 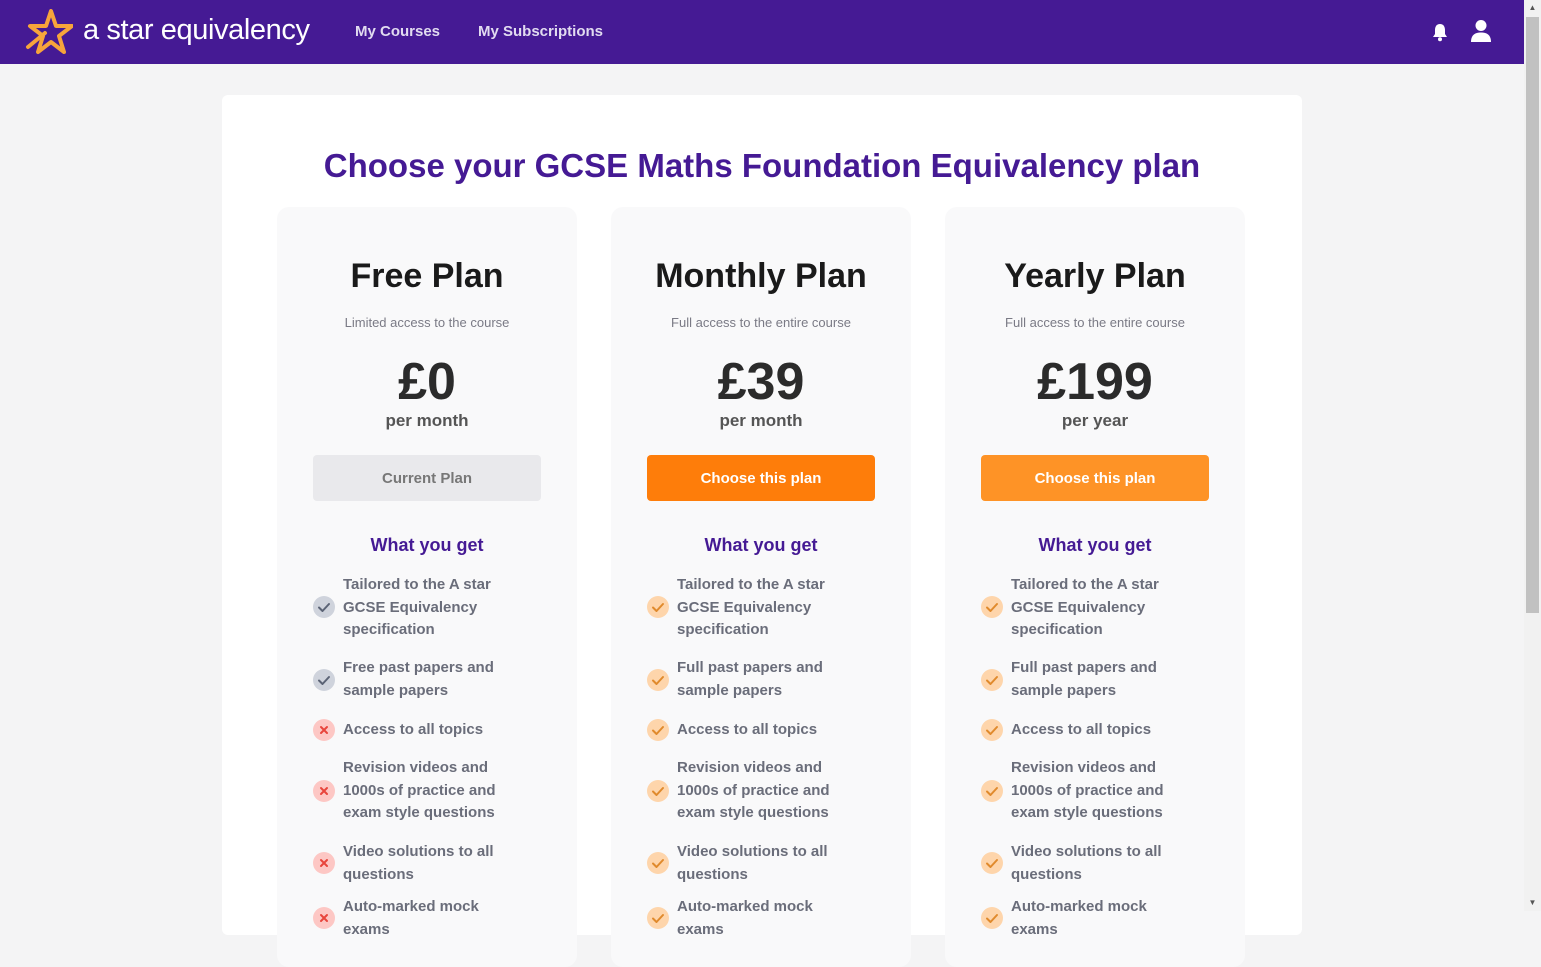 What do you see at coordinates (427, 478) in the screenshot?
I see `current-plan-button: Current Plan` at bounding box center [427, 478].